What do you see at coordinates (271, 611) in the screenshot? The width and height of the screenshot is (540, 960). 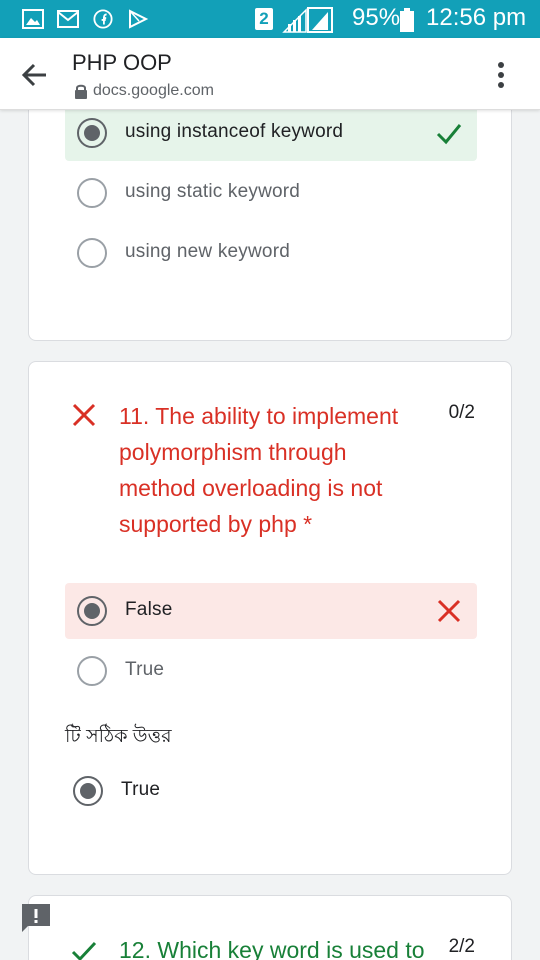 I see `option-false: False` at bounding box center [271, 611].